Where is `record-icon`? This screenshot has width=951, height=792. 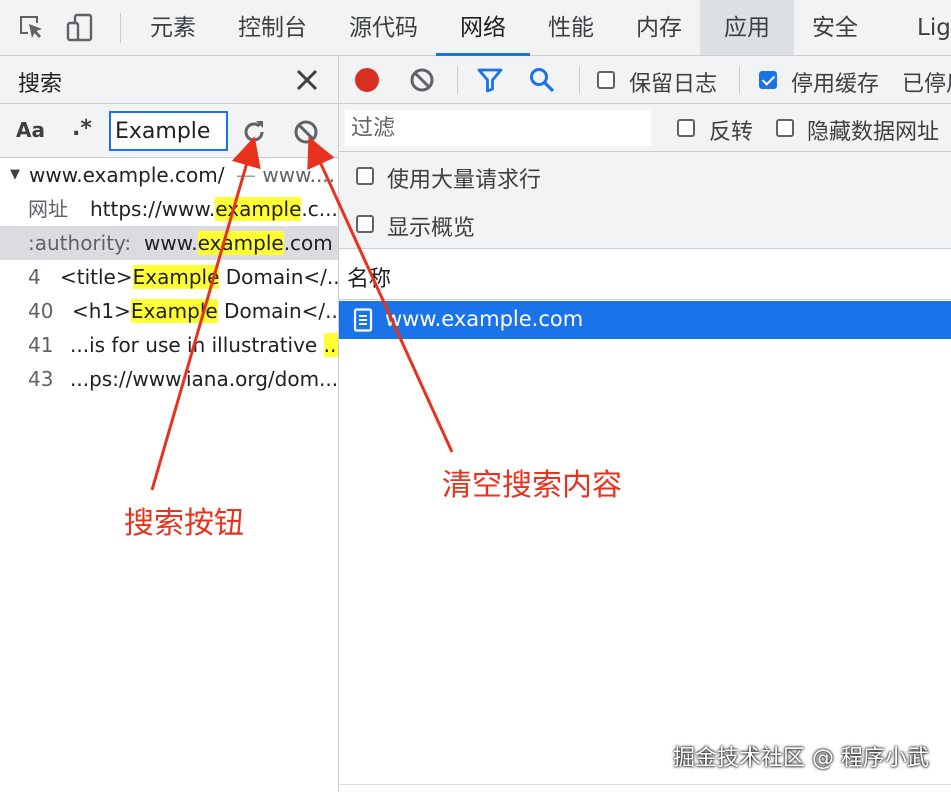 record-icon is located at coordinates (367, 80).